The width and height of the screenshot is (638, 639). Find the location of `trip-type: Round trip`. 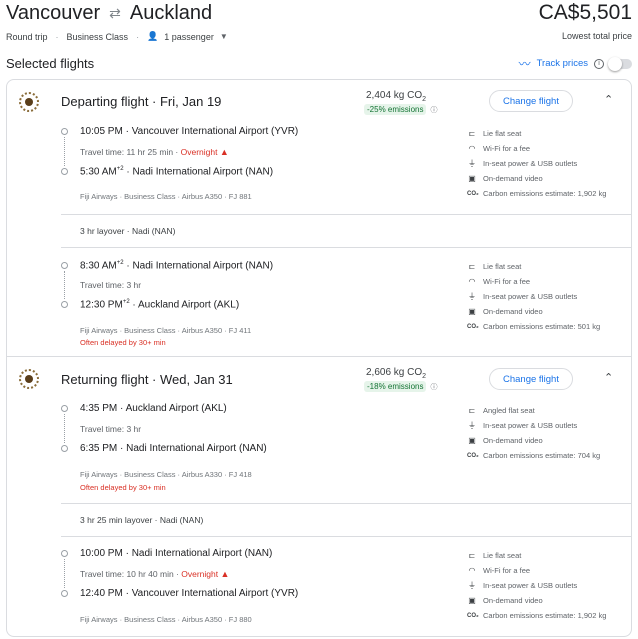

trip-type: Round trip is located at coordinates (27, 36).